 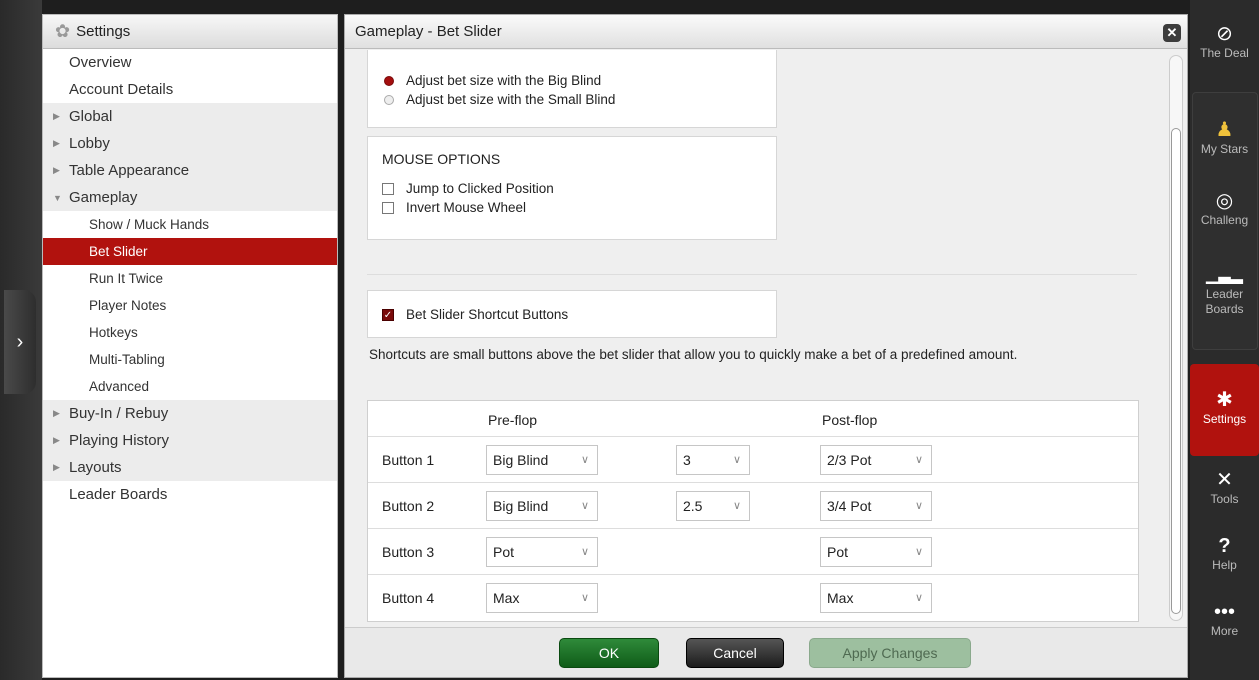 What do you see at coordinates (190, 62) in the screenshot?
I see `nav-item-overview: Overview` at bounding box center [190, 62].